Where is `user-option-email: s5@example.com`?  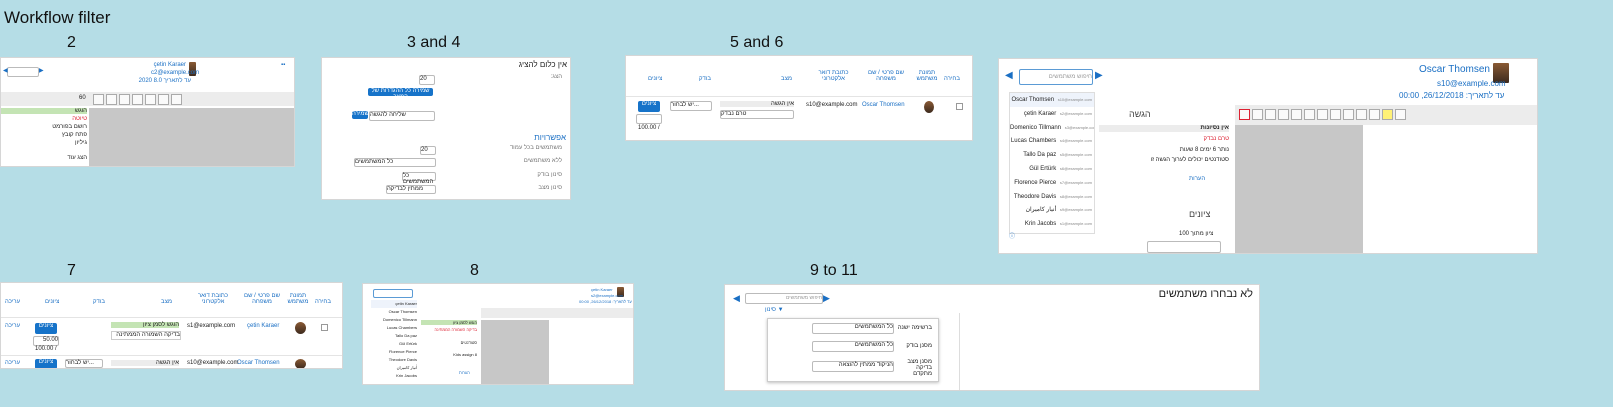 user-option-email: s5@example.com is located at coordinates (1075, 155).